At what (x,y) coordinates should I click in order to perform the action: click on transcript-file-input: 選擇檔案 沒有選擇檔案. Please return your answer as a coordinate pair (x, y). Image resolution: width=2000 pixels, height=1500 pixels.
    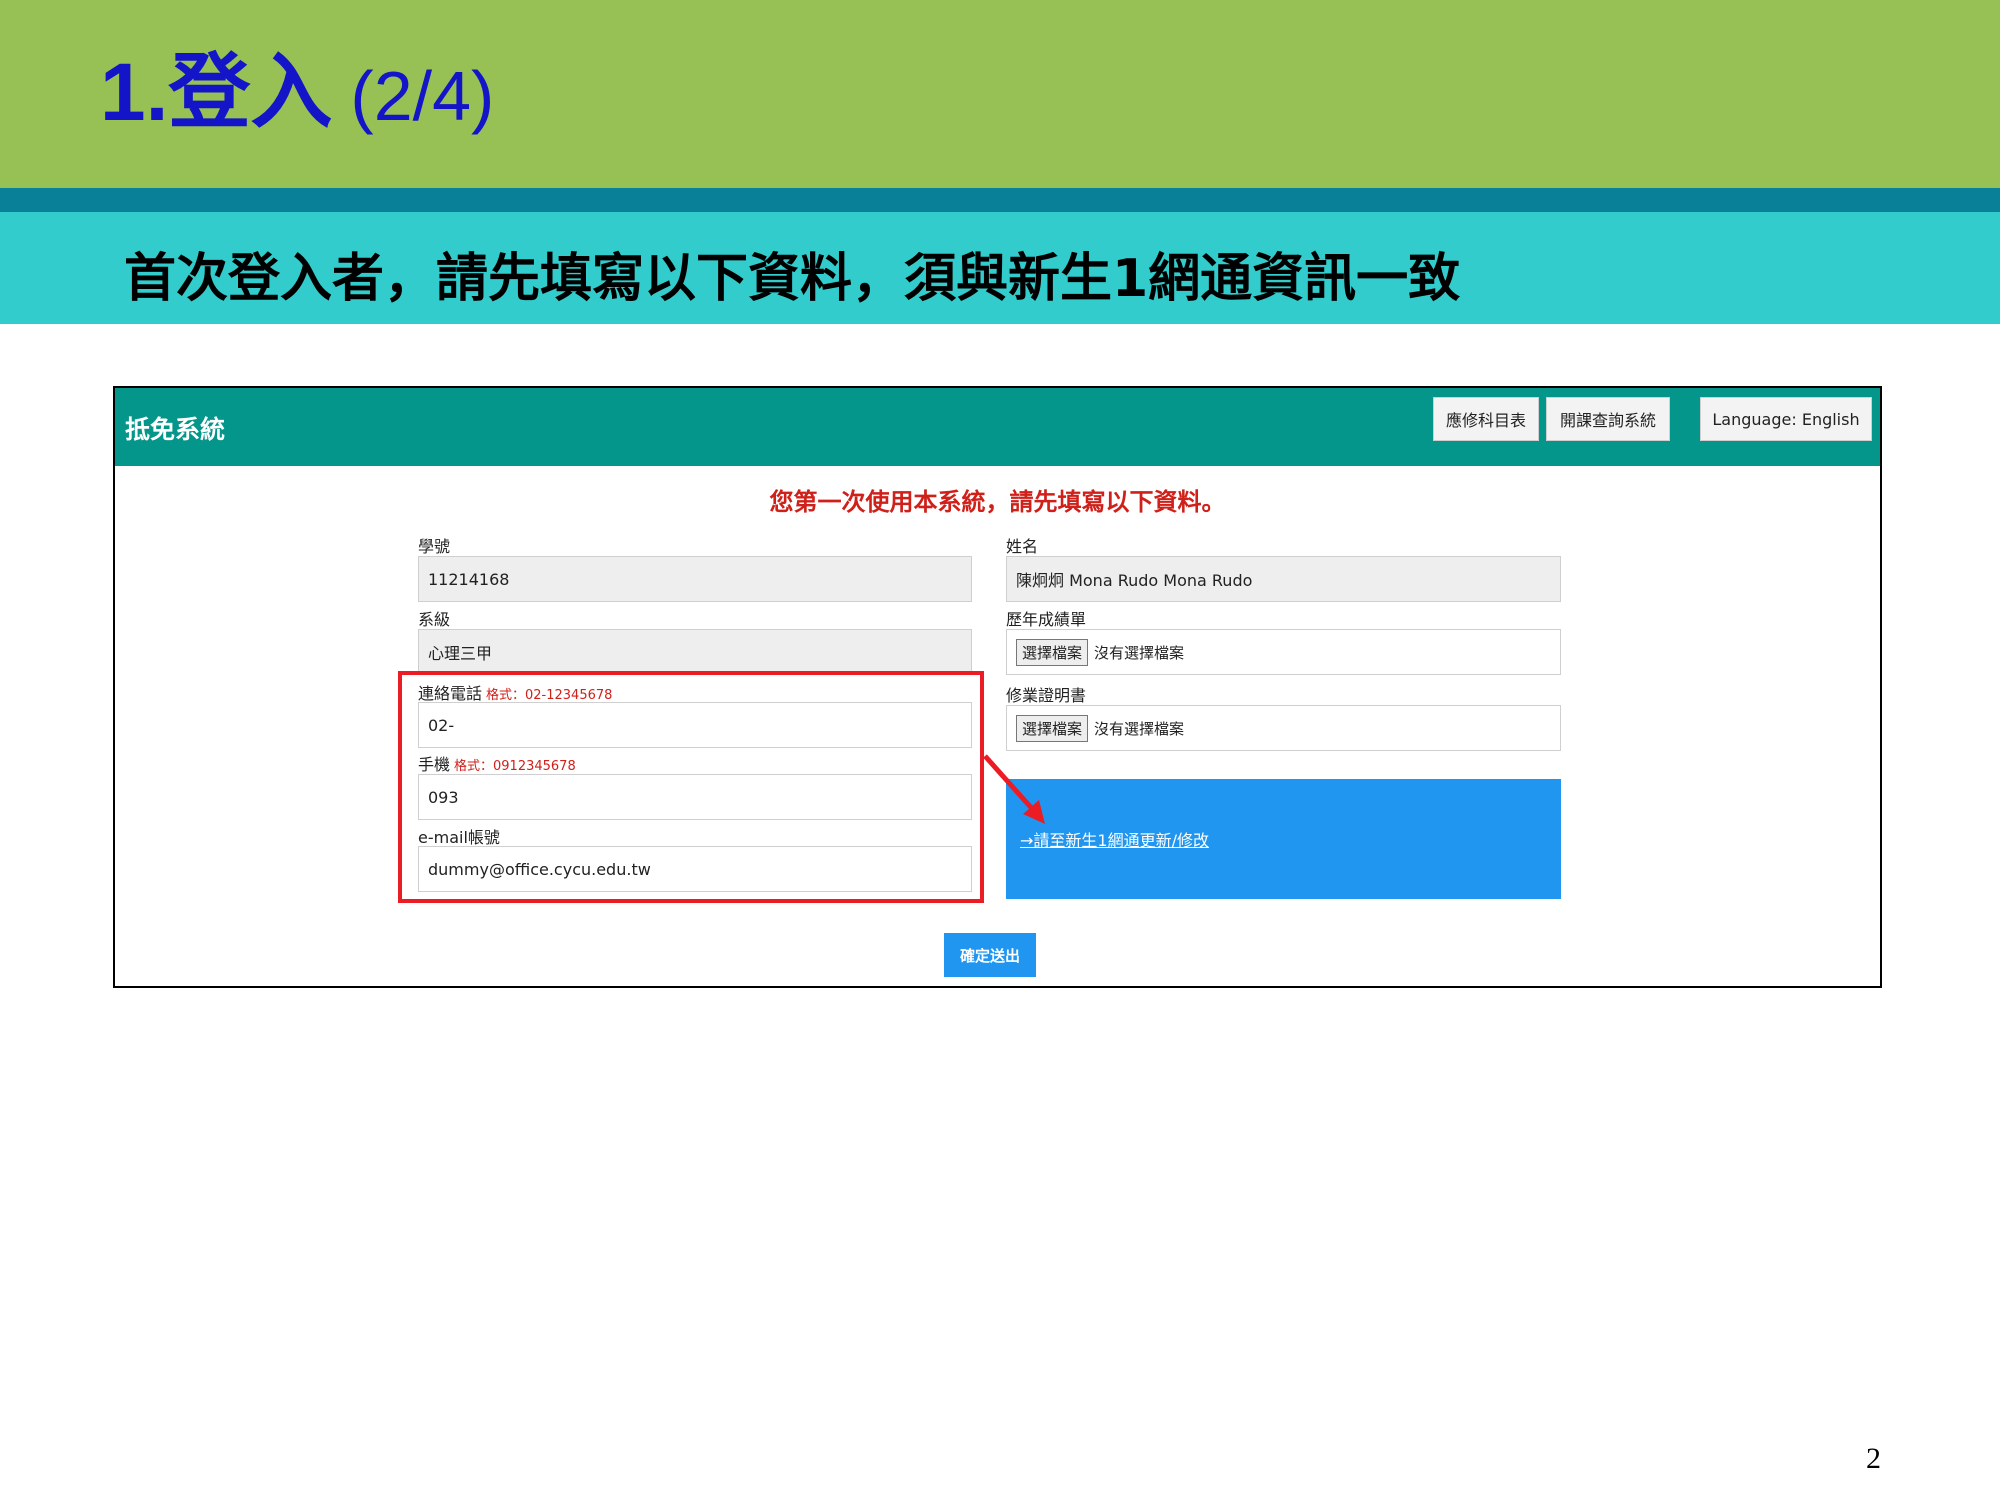
    Looking at the image, I should click on (1283, 652).